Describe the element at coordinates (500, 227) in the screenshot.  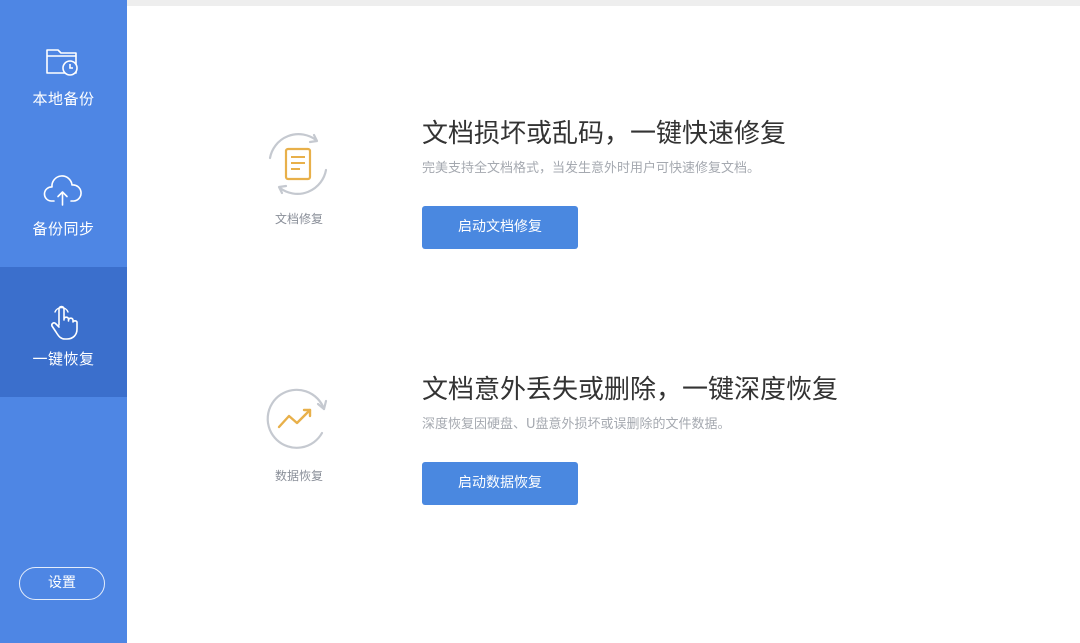
I see `start-document-repair-button: 启动文档修复` at that location.